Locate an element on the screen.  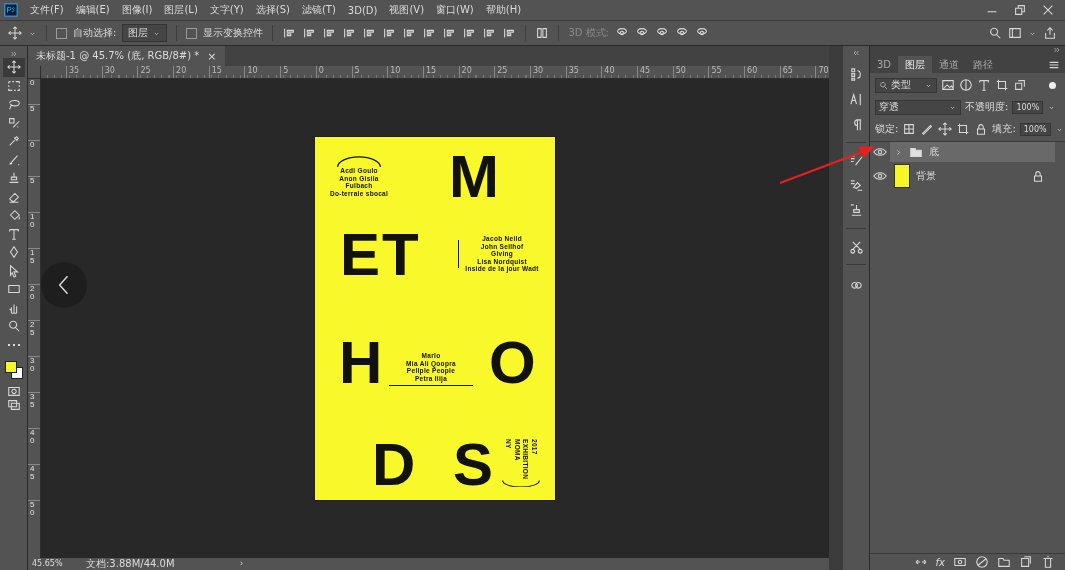
menu-item: 编辑(E) is located at coordinates (92, 10).